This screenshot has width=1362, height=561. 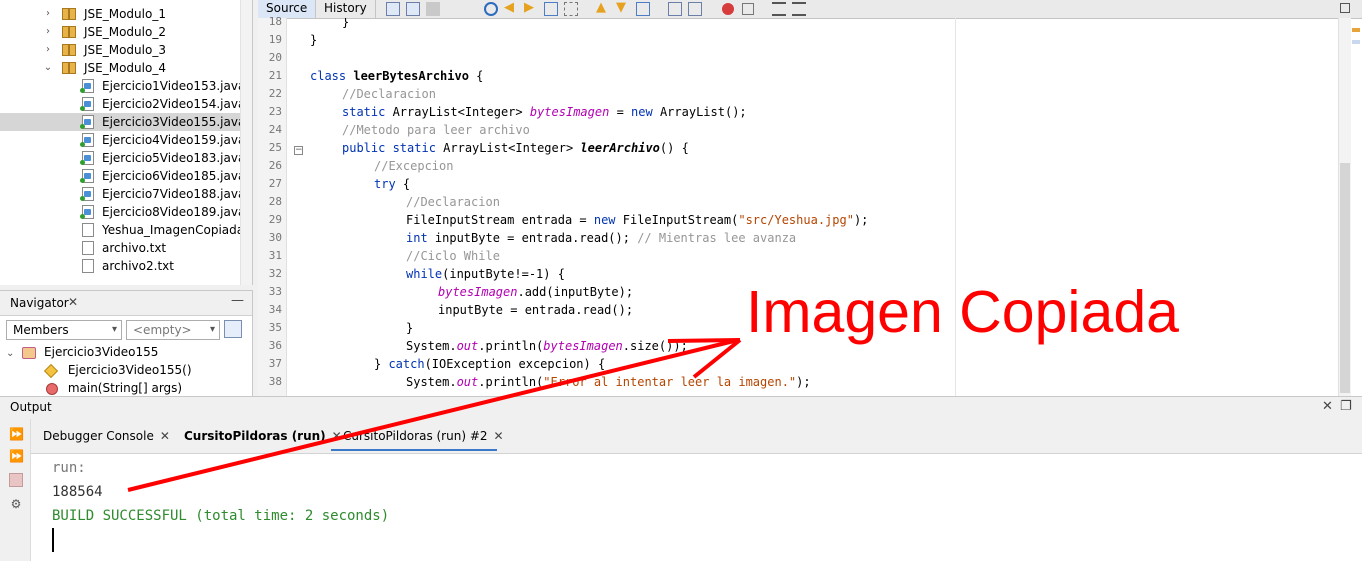 What do you see at coordinates (511, 346) in the screenshot?
I see `code-text: .println(` at bounding box center [511, 346].